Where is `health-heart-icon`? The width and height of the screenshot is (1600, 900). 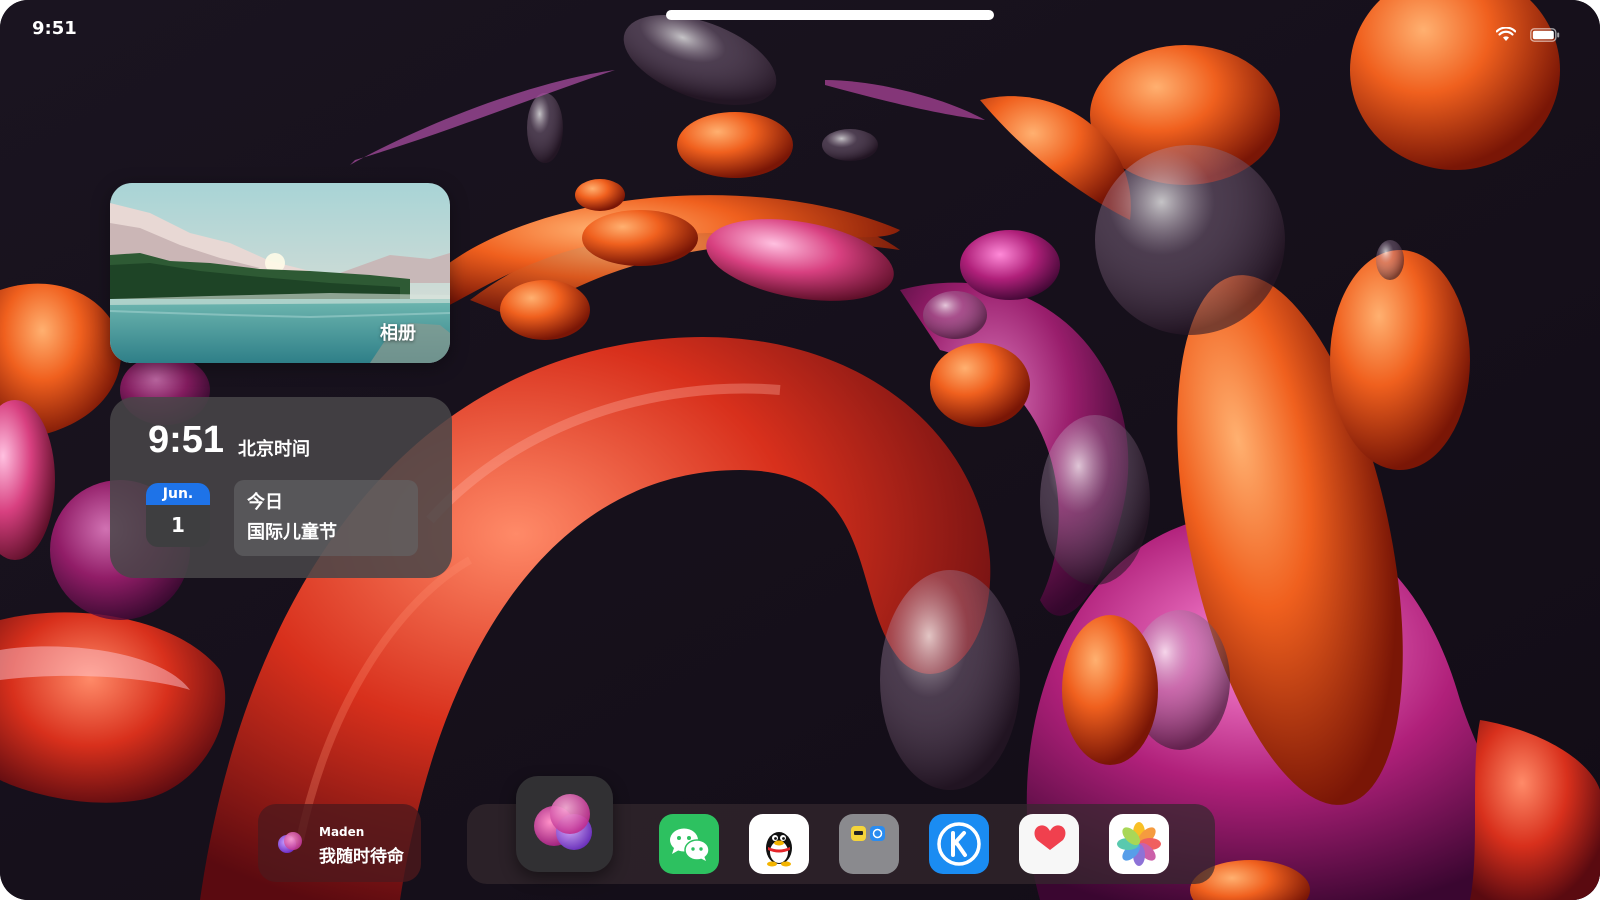
health-heart-icon is located at coordinates (1050, 837).